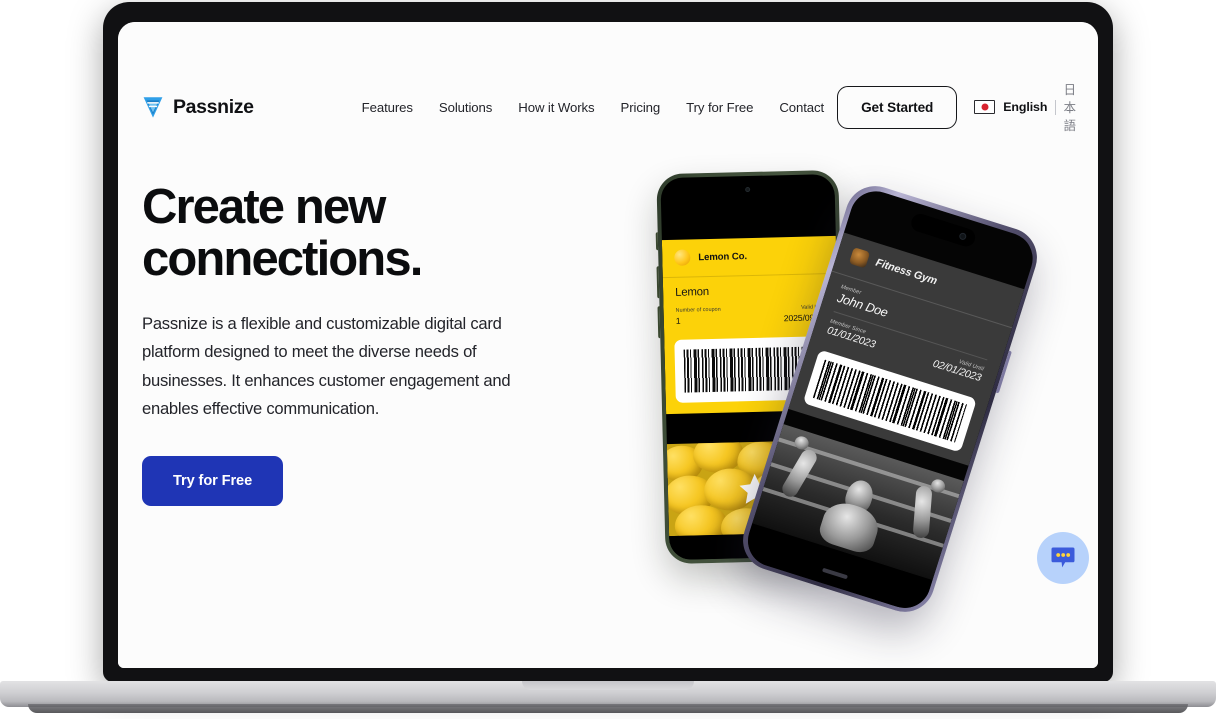 The image size is (1216, 719). I want to click on flag-japan-icon, so click(985, 107).